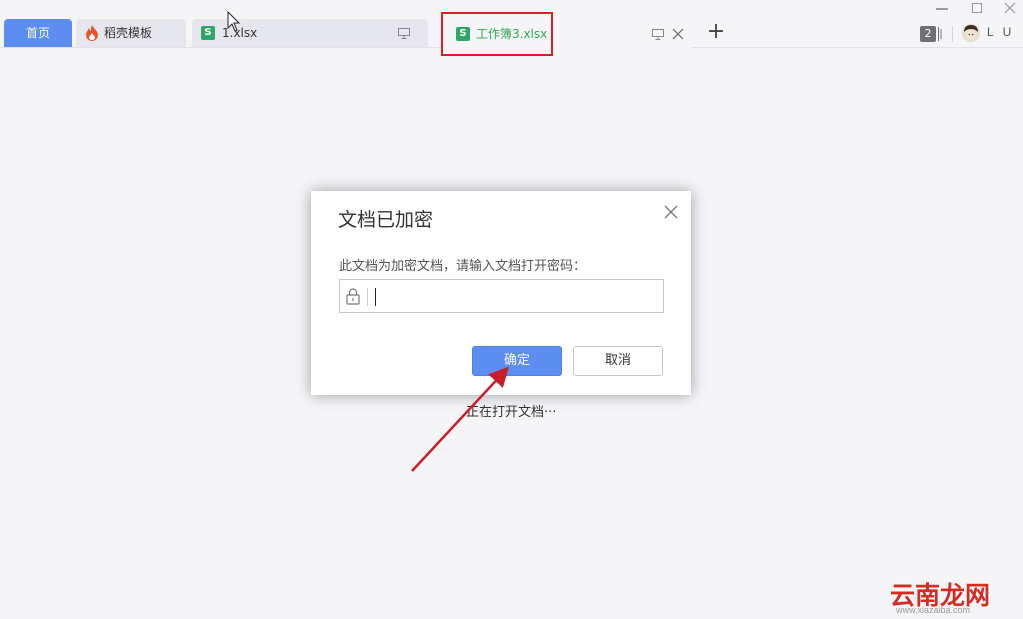 The width and height of the screenshot is (1023, 619). What do you see at coordinates (977, 8) in the screenshot?
I see `maximize-icon` at bounding box center [977, 8].